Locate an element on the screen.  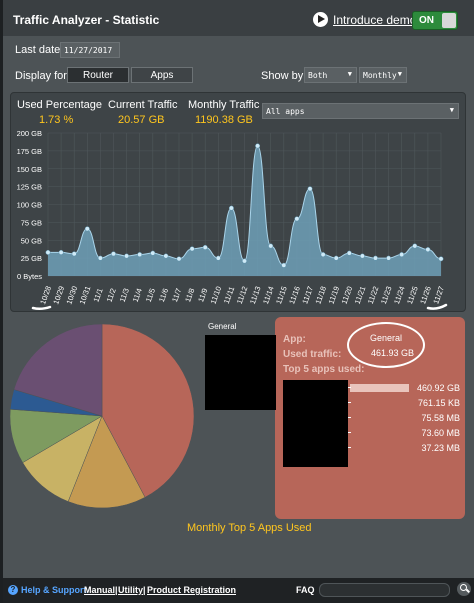
top5-value: 73.60 MB is located at coordinates (440, 433).